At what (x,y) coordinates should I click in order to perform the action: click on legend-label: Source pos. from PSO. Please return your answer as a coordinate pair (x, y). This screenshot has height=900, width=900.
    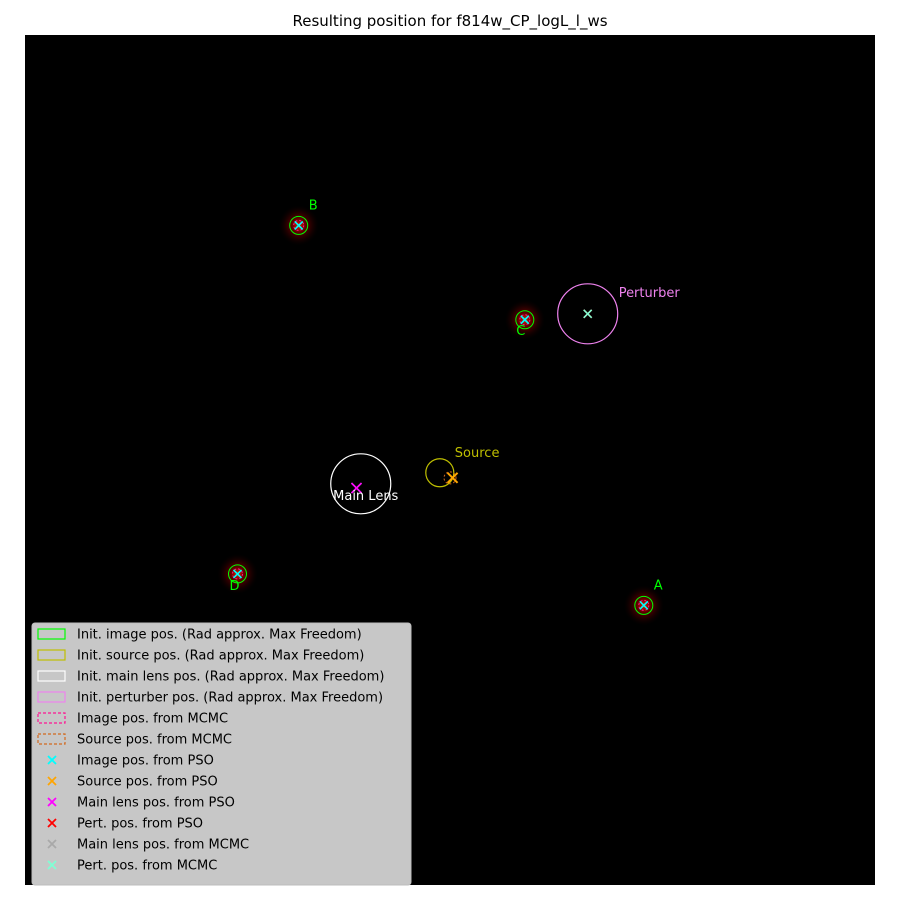
    Looking at the image, I should click on (147, 782).